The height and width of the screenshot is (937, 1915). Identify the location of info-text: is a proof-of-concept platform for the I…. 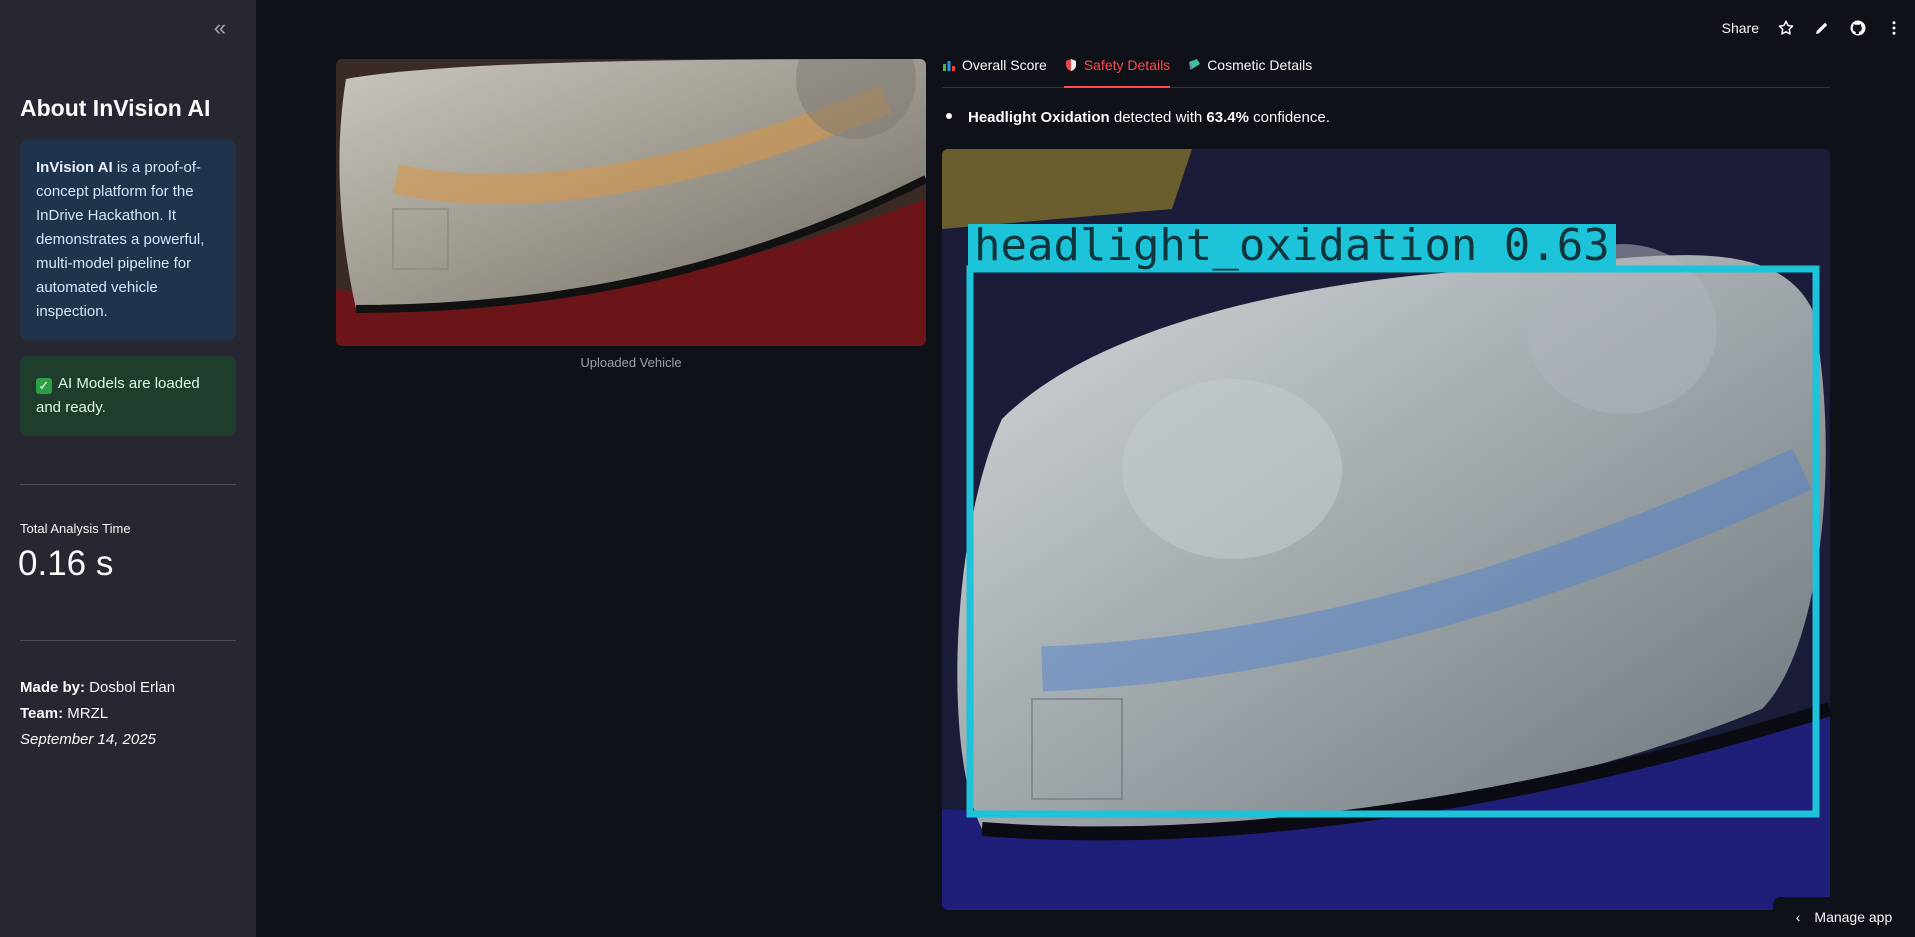
(120, 239).